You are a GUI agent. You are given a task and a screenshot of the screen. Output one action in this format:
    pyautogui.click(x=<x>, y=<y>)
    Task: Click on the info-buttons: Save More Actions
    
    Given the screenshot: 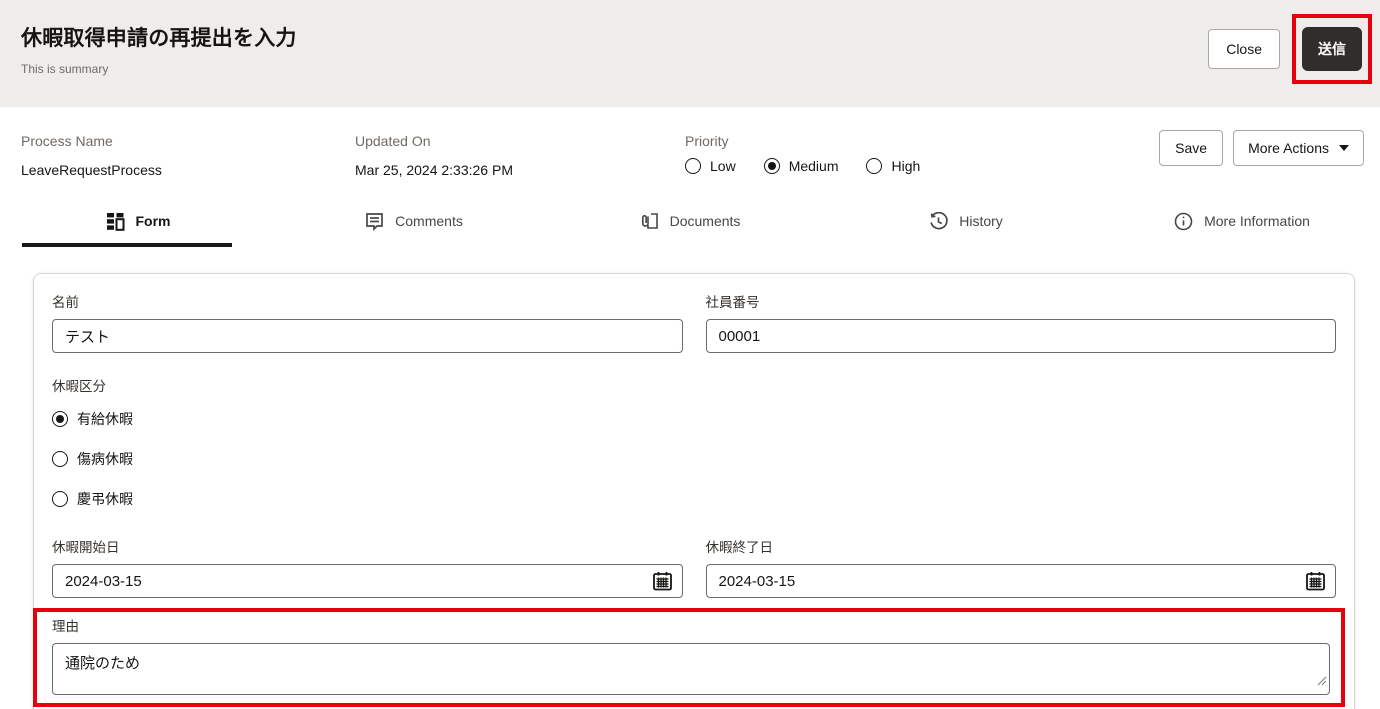 What is the action you would take?
    pyautogui.click(x=1261, y=148)
    